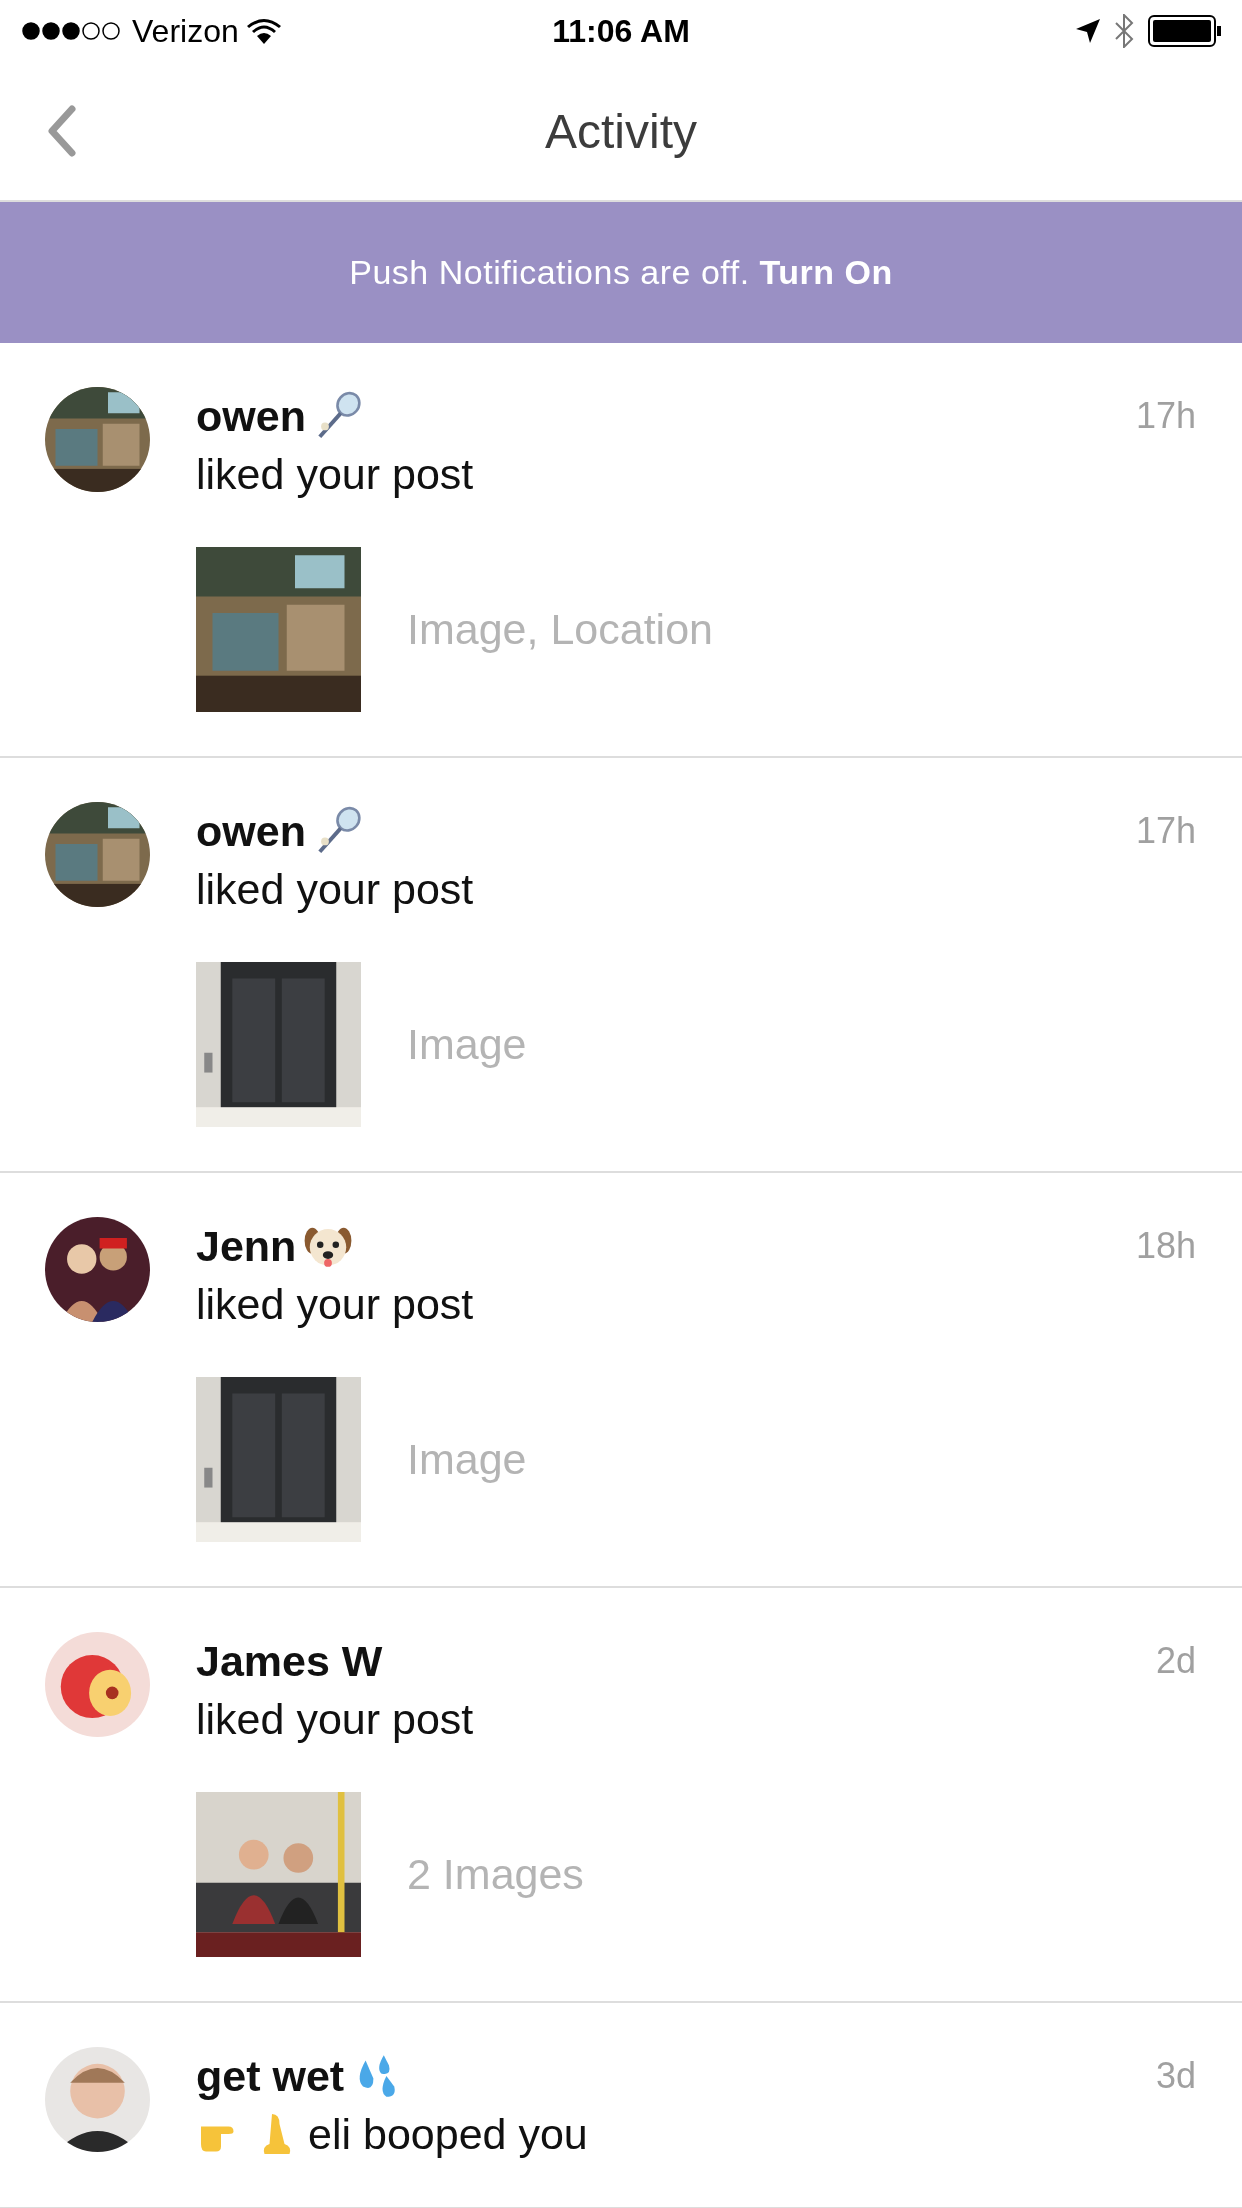 The image size is (1242, 2208). Describe the element at coordinates (1175, 1661) in the screenshot. I see `timestamp: 2d` at that location.